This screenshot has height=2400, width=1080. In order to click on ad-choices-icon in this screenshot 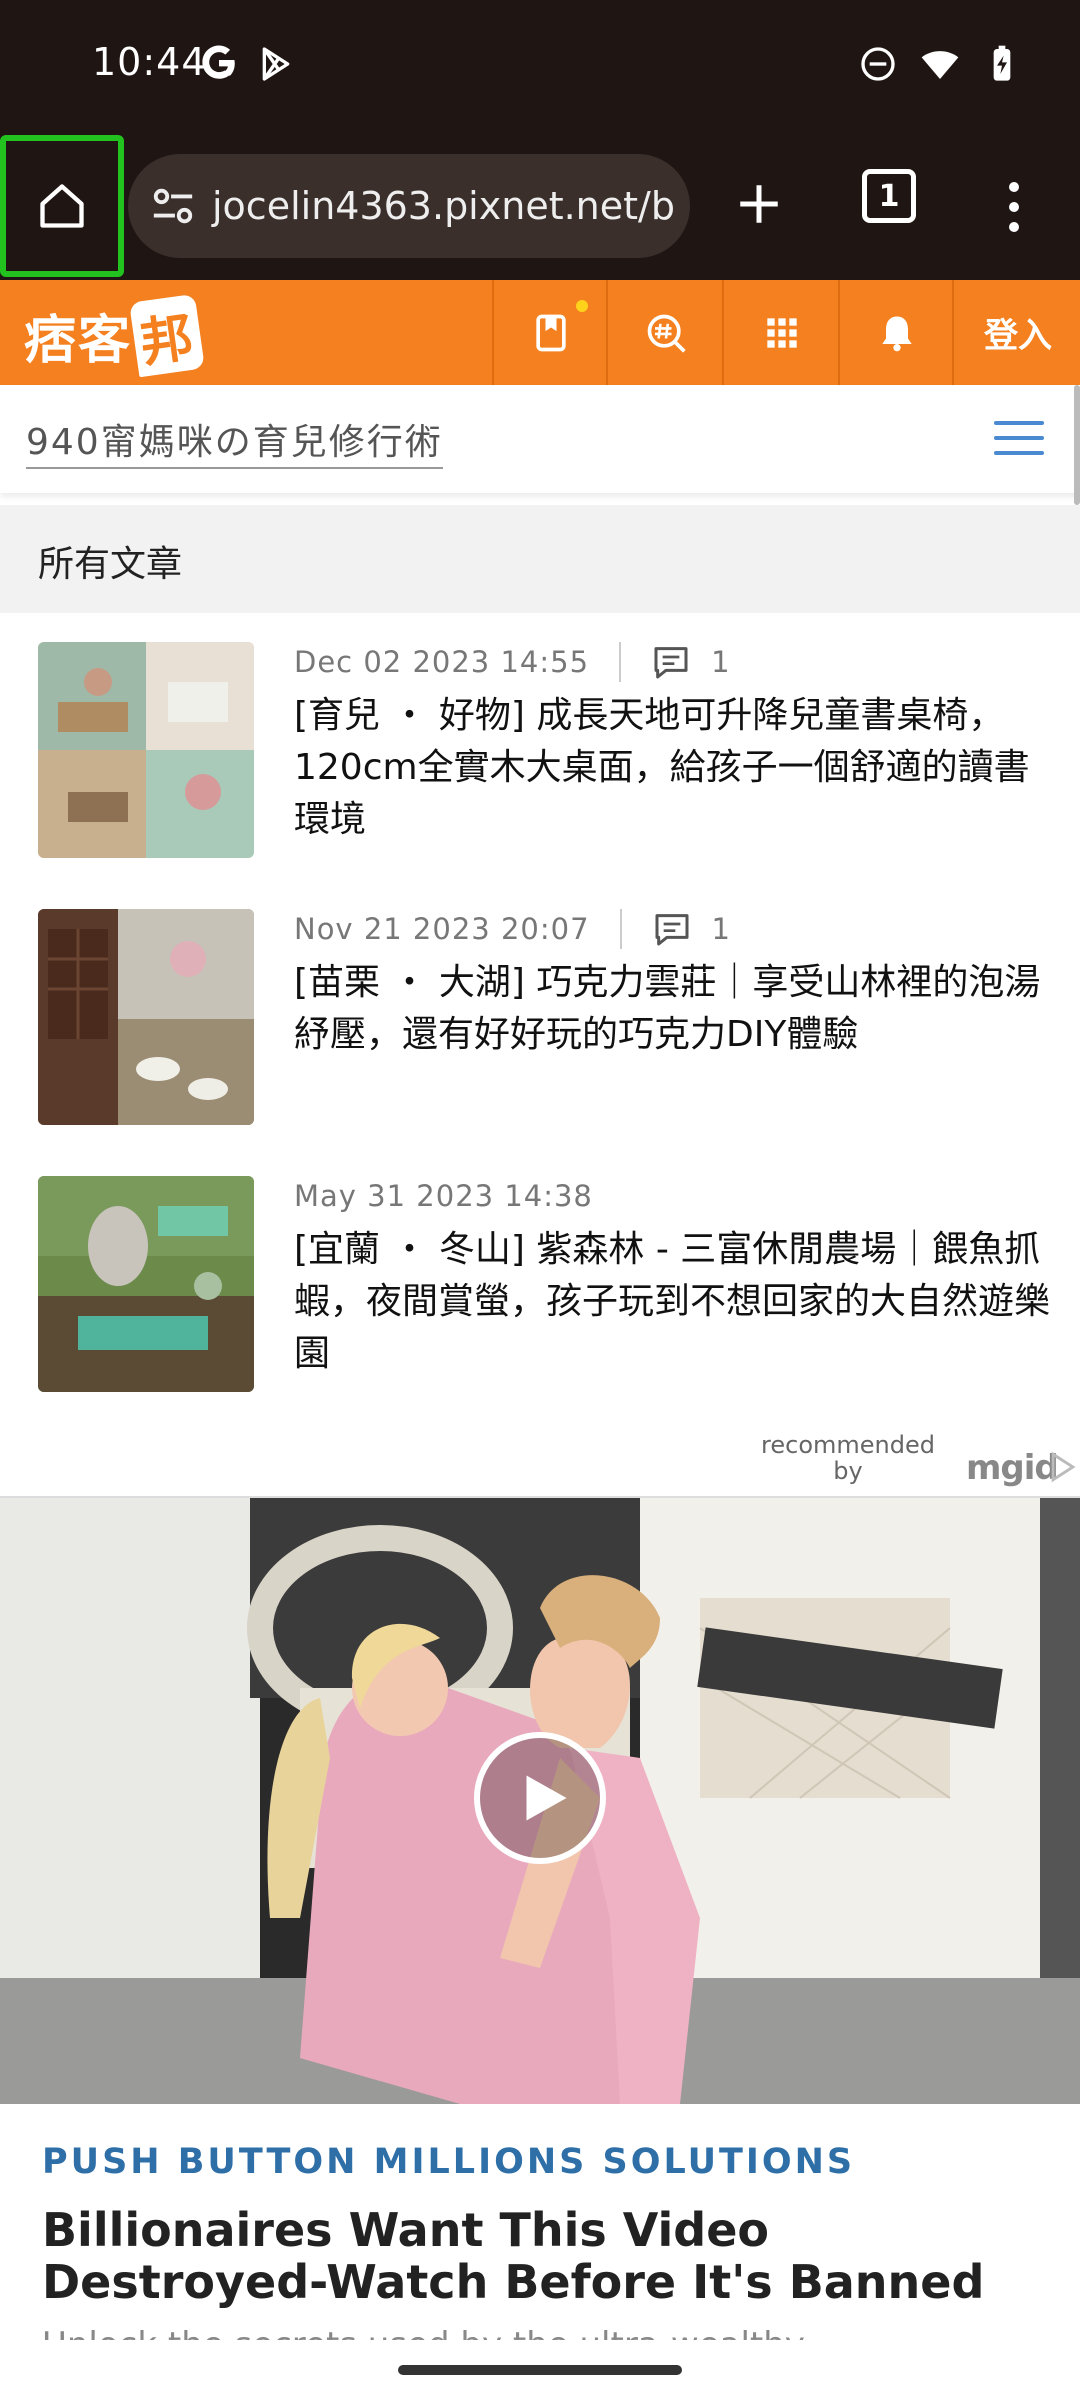, I will do `click(1063, 1467)`.